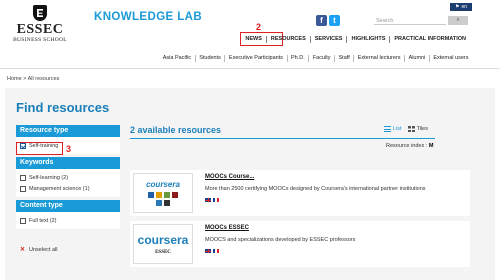 Image resolution: width=500 pixels, height=280 pixels. What do you see at coordinates (397, 129) in the screenshot?
I see `view-list-label: List` at bounding box center [397, 129].